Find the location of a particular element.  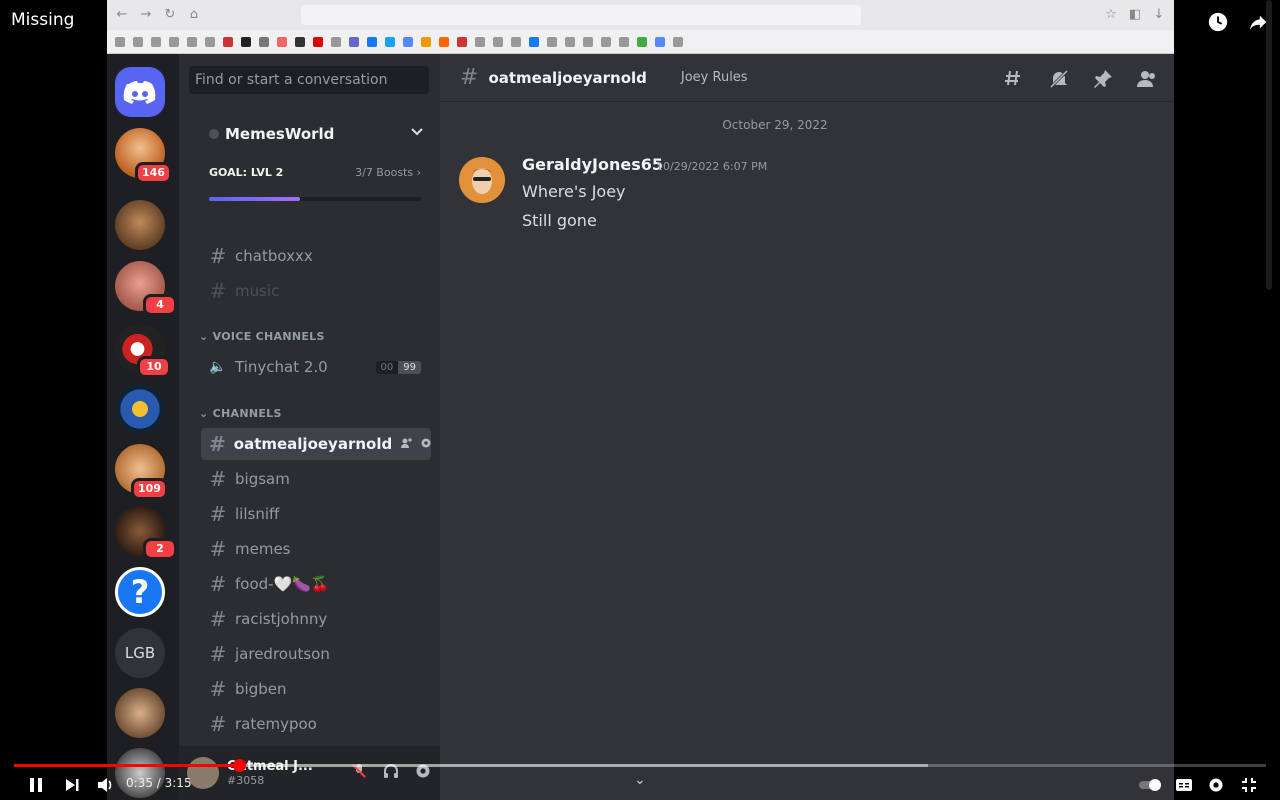

chevron-down-icon is located at coordinates (417, 134).